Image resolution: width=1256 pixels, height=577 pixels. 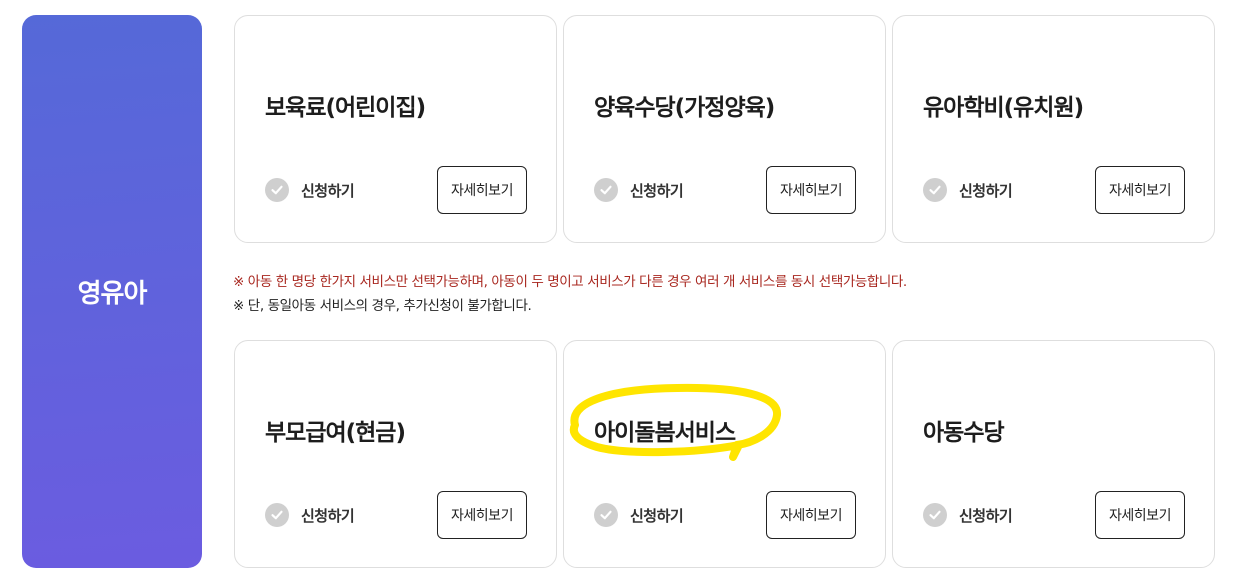 What do you see at coordinates (665, 433) in the screenshot?
I see `card-title: 아이돌봄서비스` at bounding box center [665, 433].